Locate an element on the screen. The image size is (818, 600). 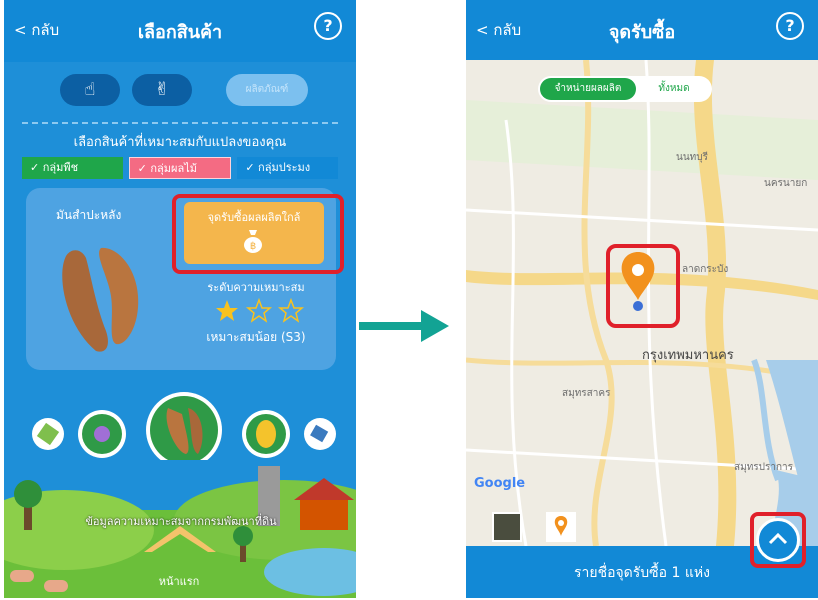
page-title: จุดรับซื้อ is located at coordinates (642, 32).